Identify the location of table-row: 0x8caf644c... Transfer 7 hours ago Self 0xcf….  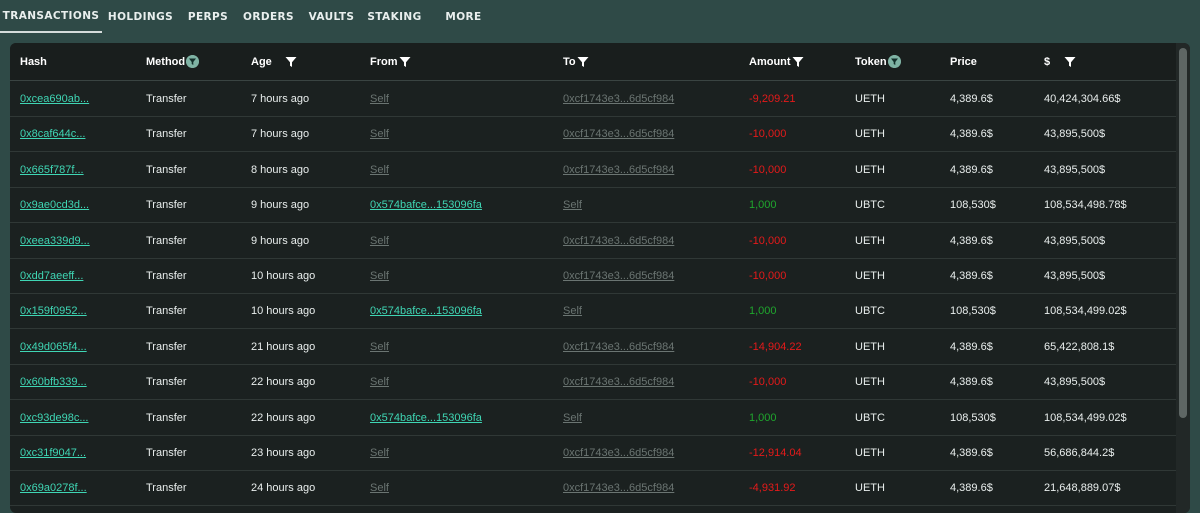
(593, 134).